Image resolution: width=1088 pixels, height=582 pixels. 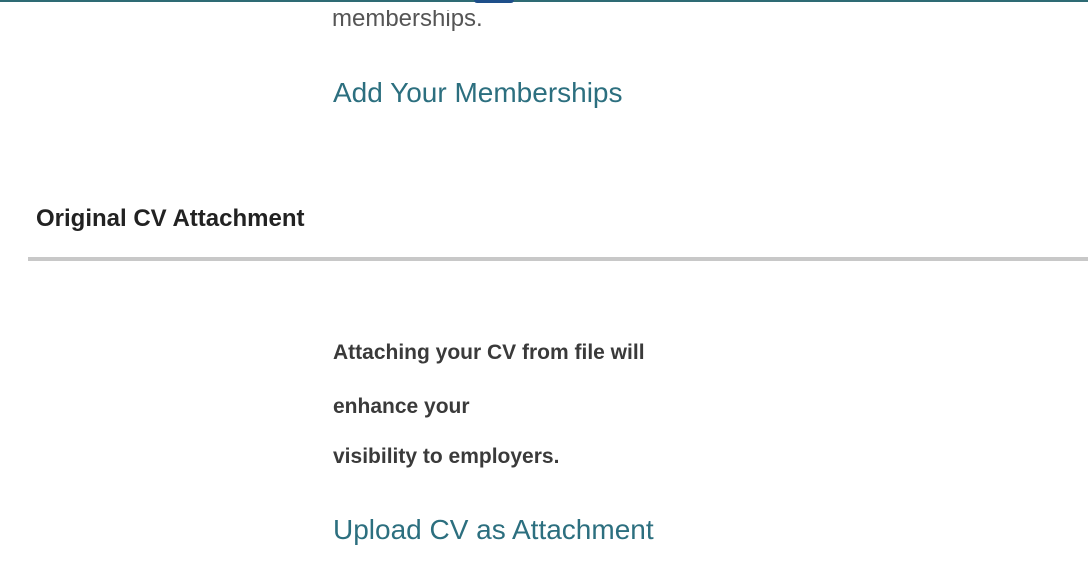 What do you see at coordinates (558, 259) in the screenshot?
I see `section-divider` at bounding box center [558, 259].